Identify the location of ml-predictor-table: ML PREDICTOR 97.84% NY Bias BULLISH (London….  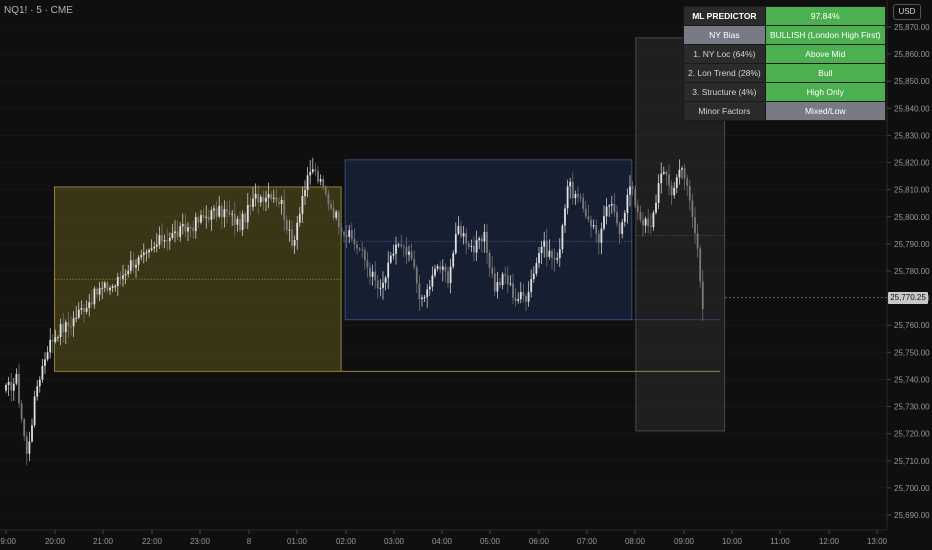
(784, 63).